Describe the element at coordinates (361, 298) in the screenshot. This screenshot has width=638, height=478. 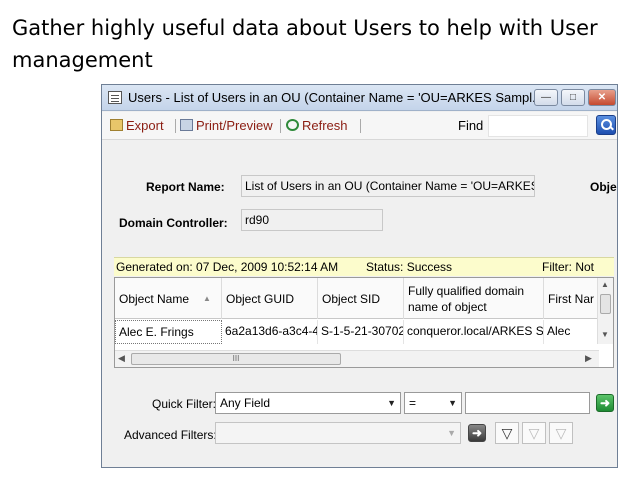
I see `column-header-object-sid: Object SID` at that location.